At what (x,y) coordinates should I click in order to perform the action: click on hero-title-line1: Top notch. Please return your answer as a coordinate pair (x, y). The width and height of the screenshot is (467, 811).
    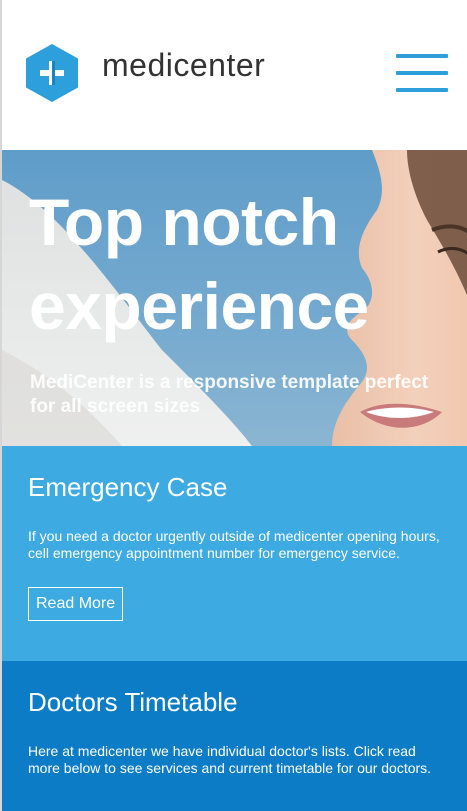
    Looking at the image, I should click on (184, 222).